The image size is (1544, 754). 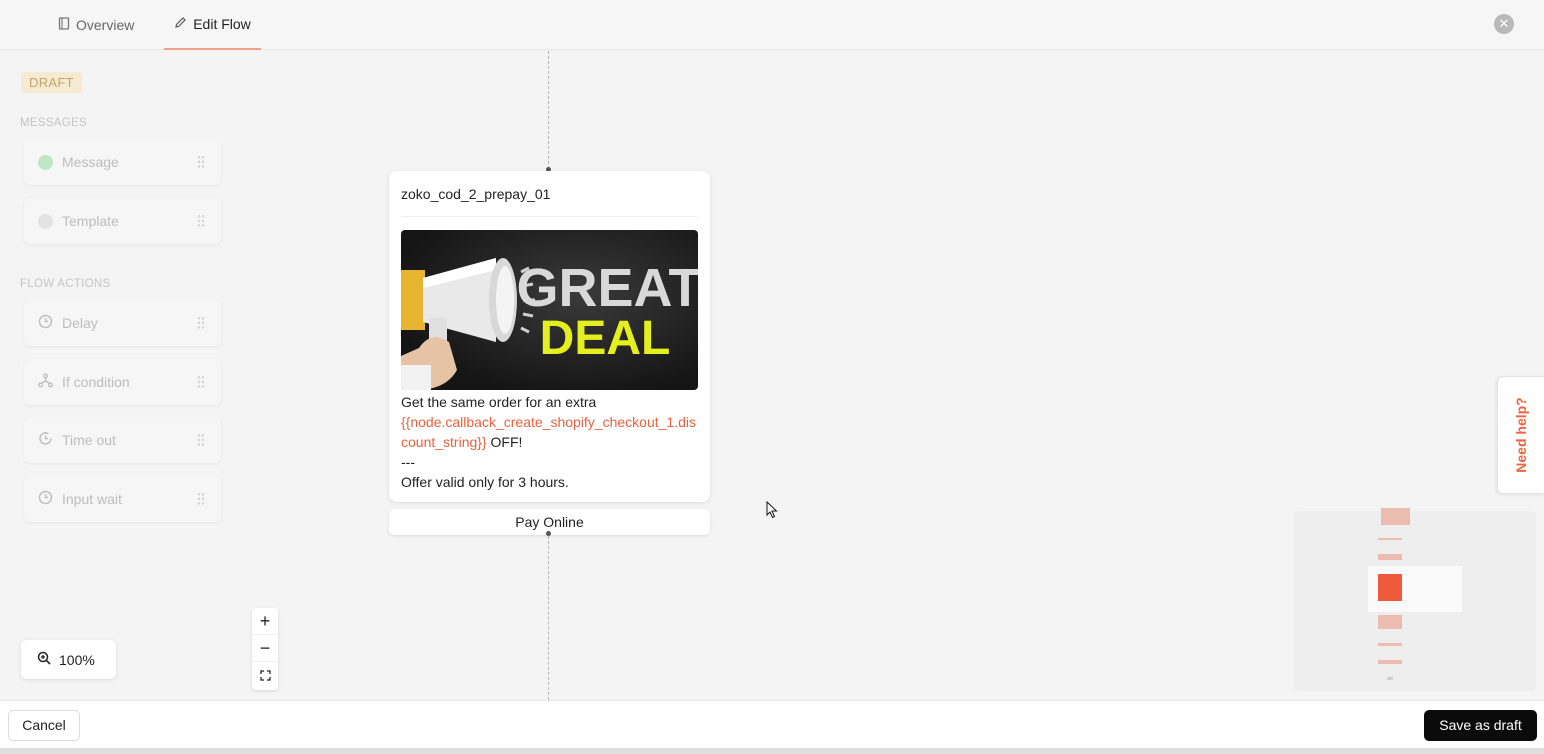 I want to click on zoom-controls: + −, so click(x=265, y=649).